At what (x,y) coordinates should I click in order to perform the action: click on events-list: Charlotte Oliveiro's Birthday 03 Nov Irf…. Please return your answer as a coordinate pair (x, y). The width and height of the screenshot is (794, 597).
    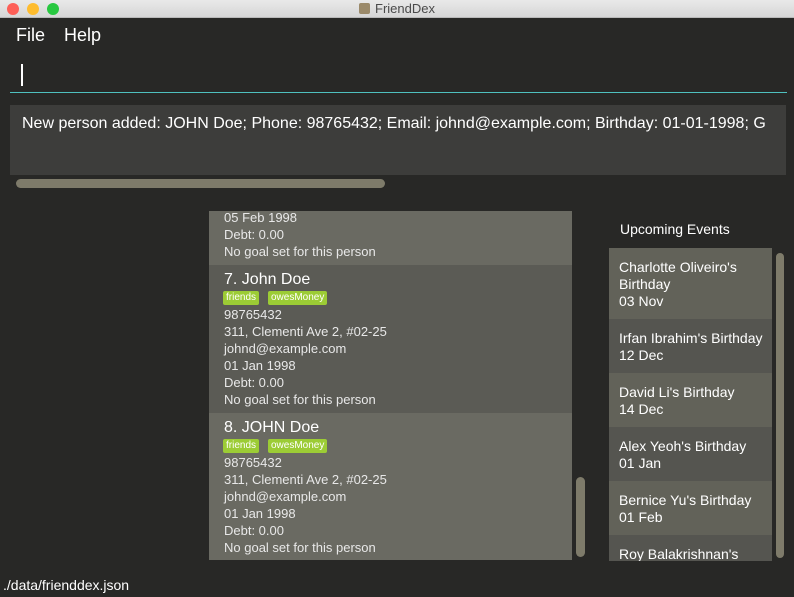
    Looking at the image, I should click on (690, 404).